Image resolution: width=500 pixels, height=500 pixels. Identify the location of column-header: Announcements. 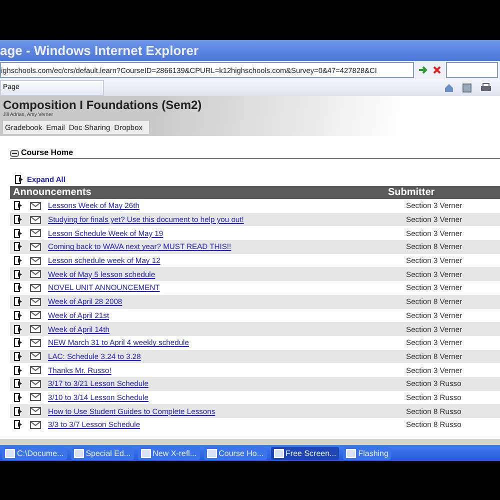
(52, 192).